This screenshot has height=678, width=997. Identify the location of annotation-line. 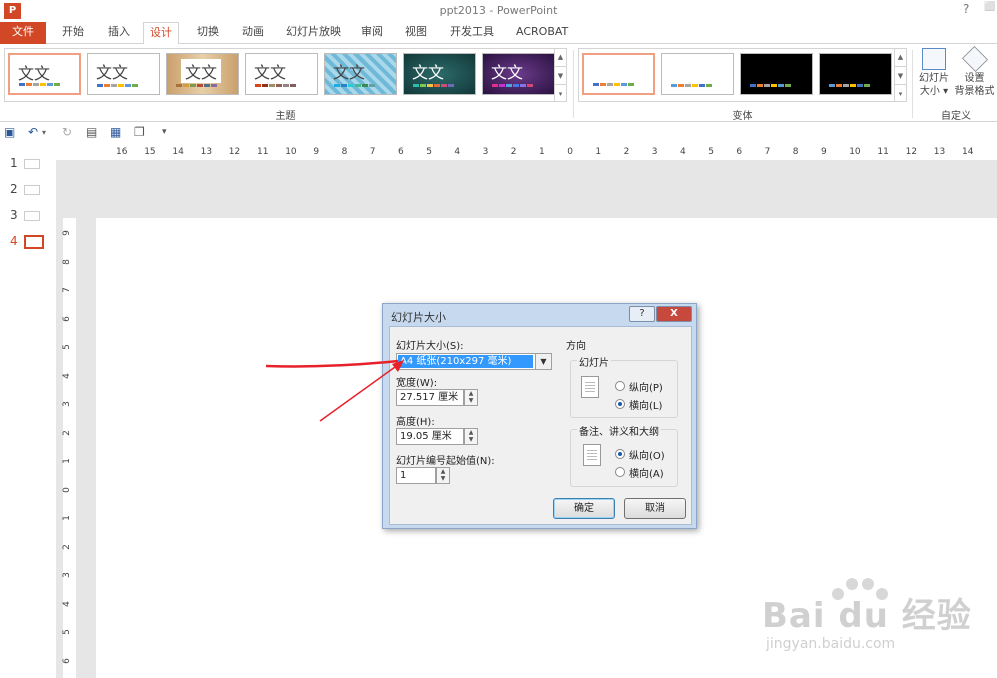
(332, 363).